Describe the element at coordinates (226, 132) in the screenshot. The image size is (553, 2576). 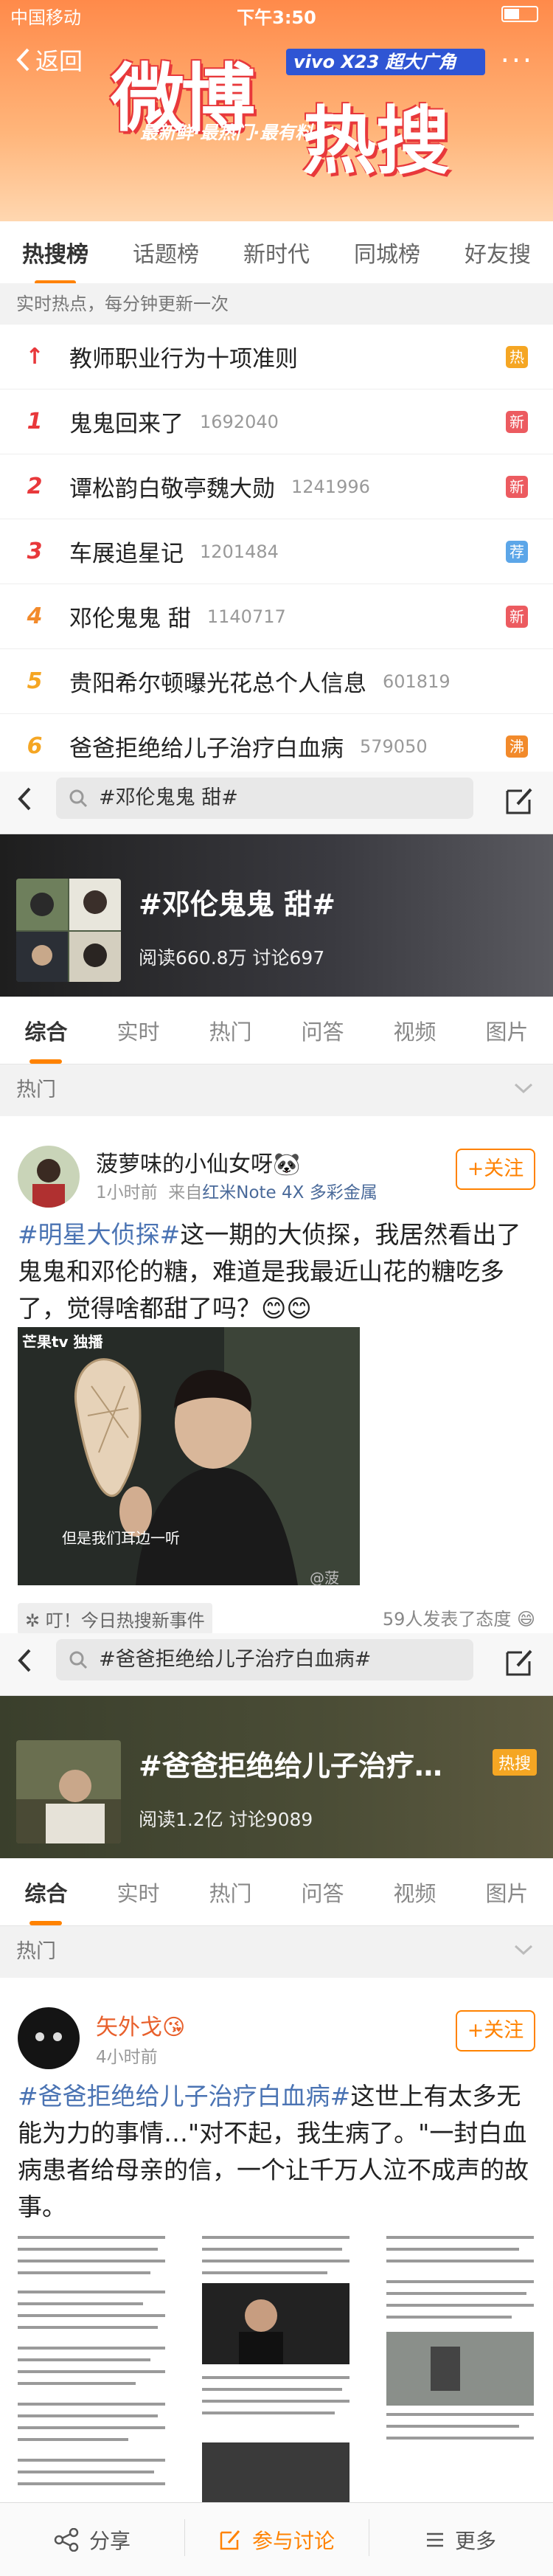
I see `banner-subtitle: 最新鲜·最热门·最有料` at that location.